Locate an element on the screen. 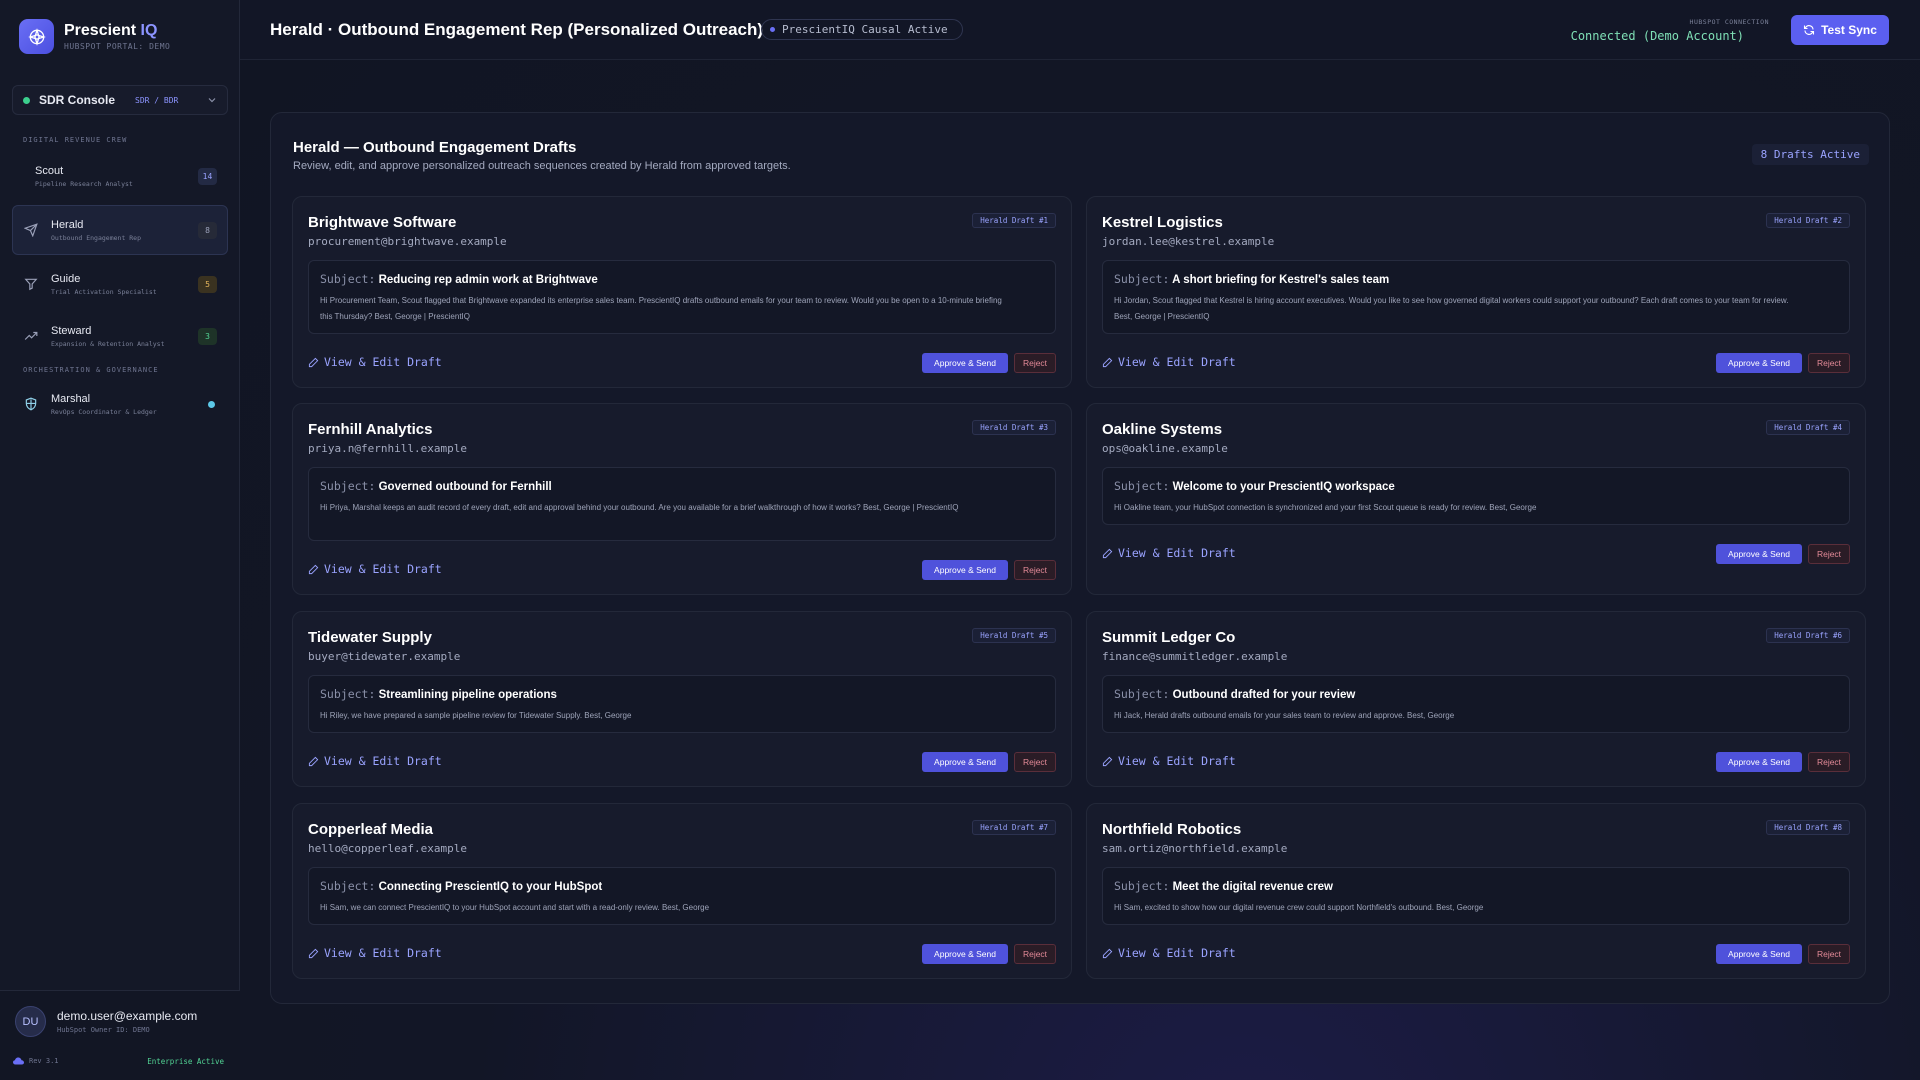 This screenshot has width=1920, height=1080. subject-text: Reducing rep admin work at Brightwave is located at coordinates (488, 280).